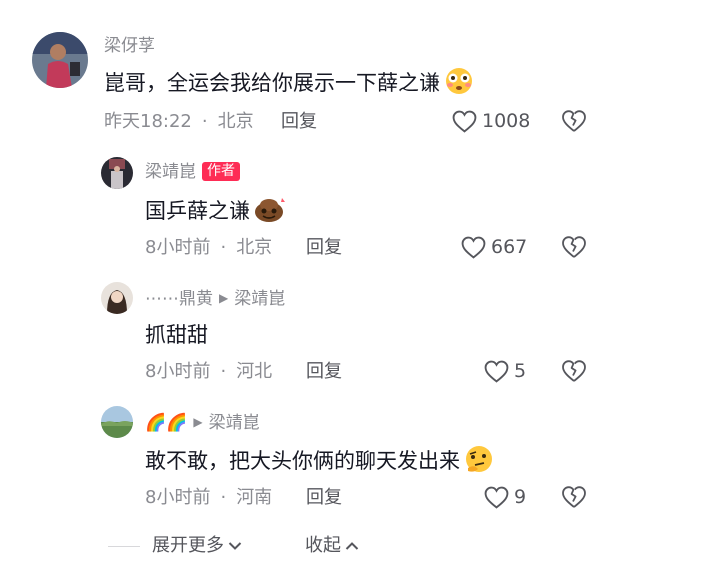  Describe the element at coordinates (290, 85) in the screenshot. I see `comment-text: 崑哥，全运会我给你展示一下薛之谦` at that location.